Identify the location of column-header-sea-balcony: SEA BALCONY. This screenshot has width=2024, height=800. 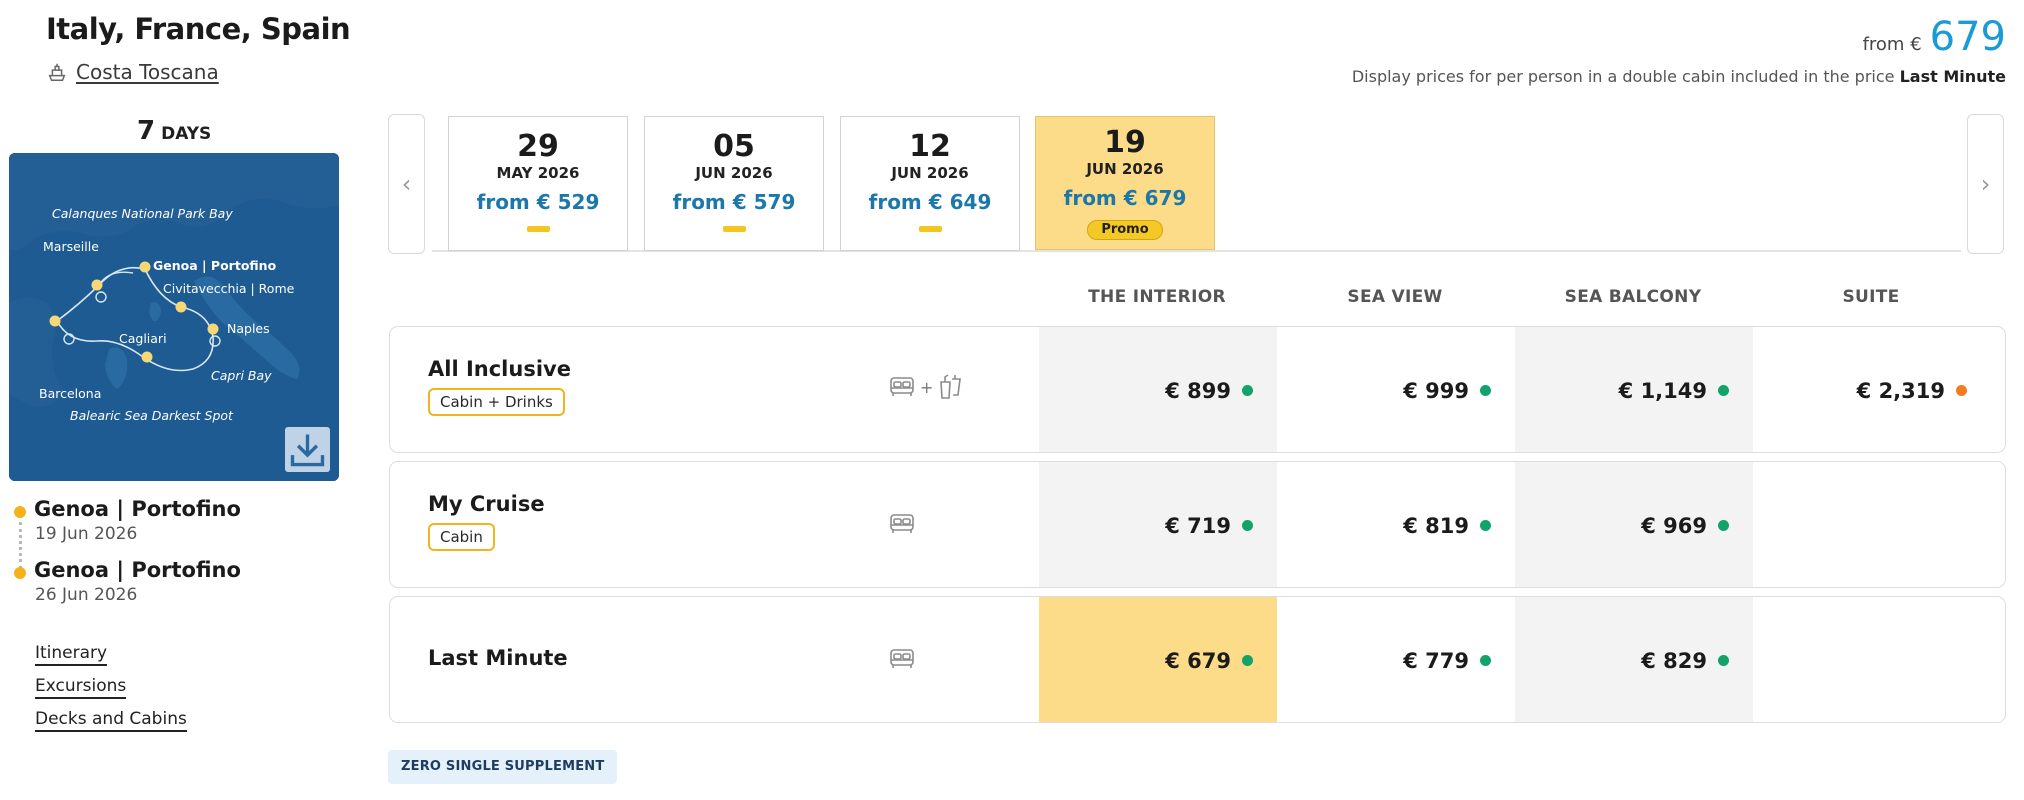
(1633, 297).